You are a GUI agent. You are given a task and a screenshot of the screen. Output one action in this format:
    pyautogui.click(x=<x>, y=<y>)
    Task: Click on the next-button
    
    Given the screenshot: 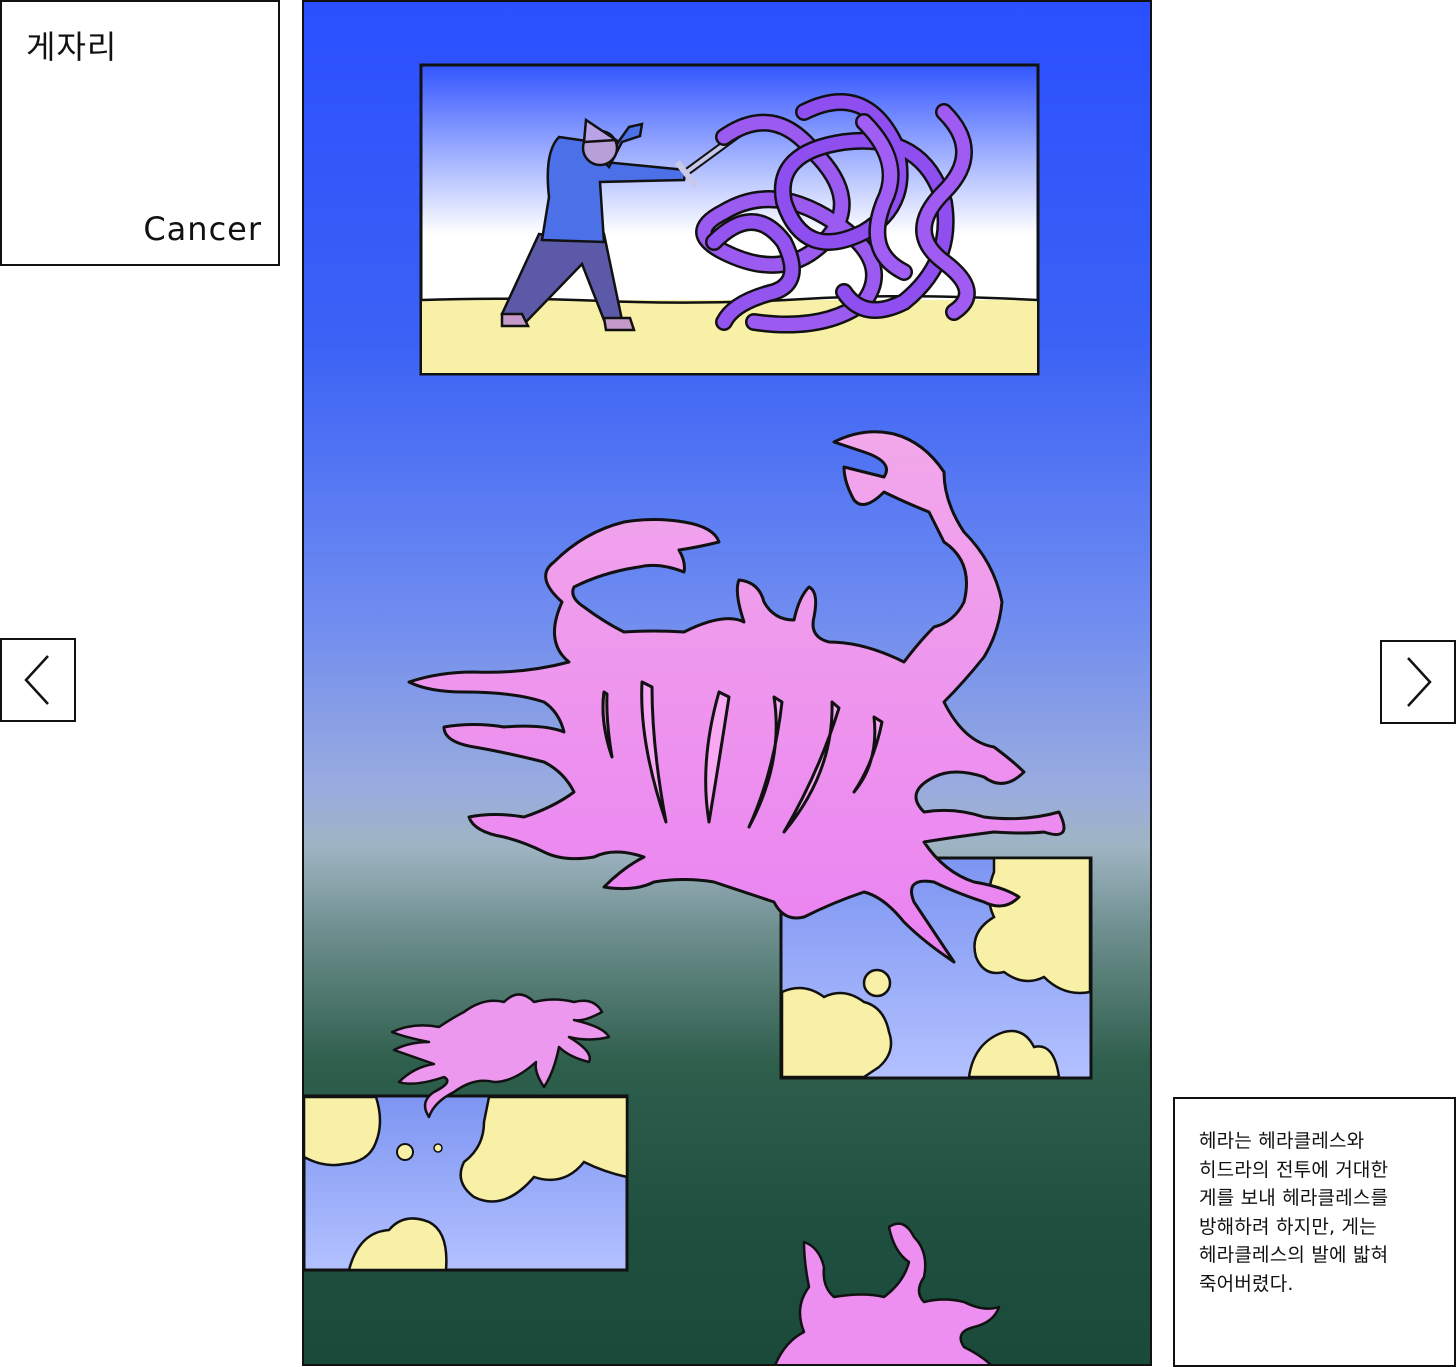 What is the action you would take?
    pyautogui.click(x=1418, y=682)
    